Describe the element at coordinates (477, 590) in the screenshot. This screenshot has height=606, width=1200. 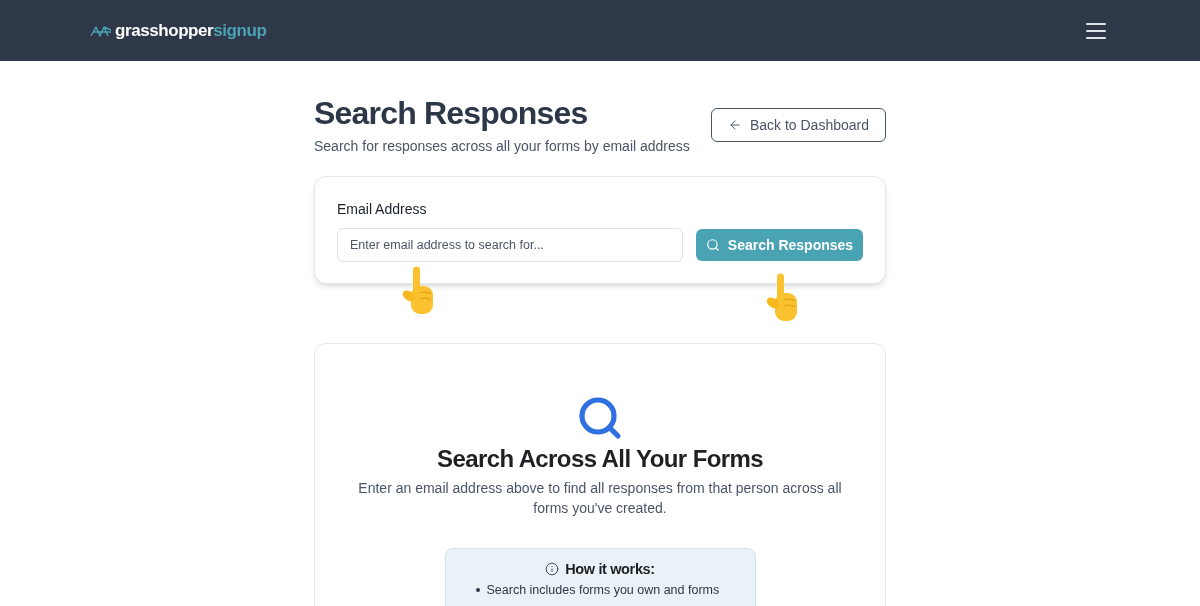
I see `bullet-icon` at that location.